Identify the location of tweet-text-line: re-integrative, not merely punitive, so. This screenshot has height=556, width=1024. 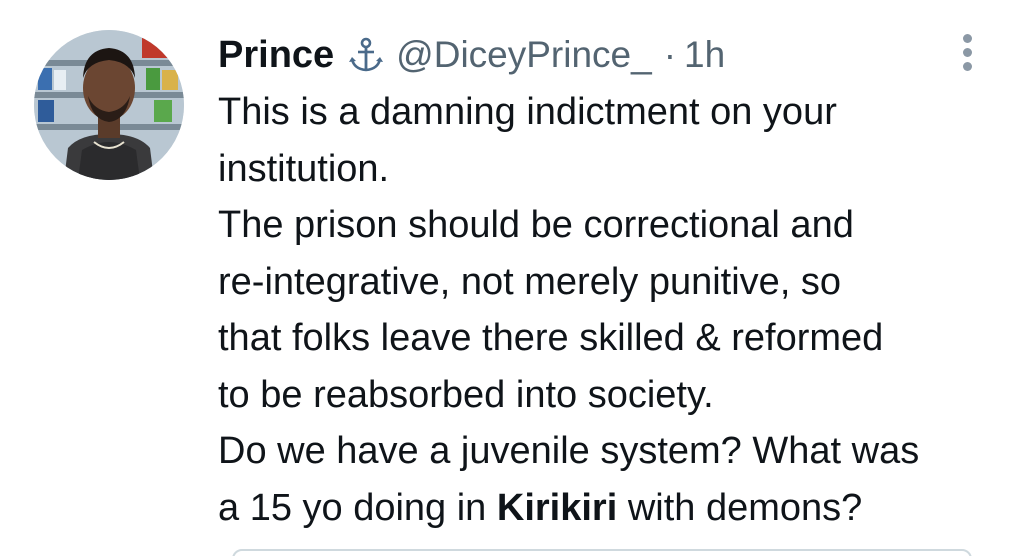
(530, 281).